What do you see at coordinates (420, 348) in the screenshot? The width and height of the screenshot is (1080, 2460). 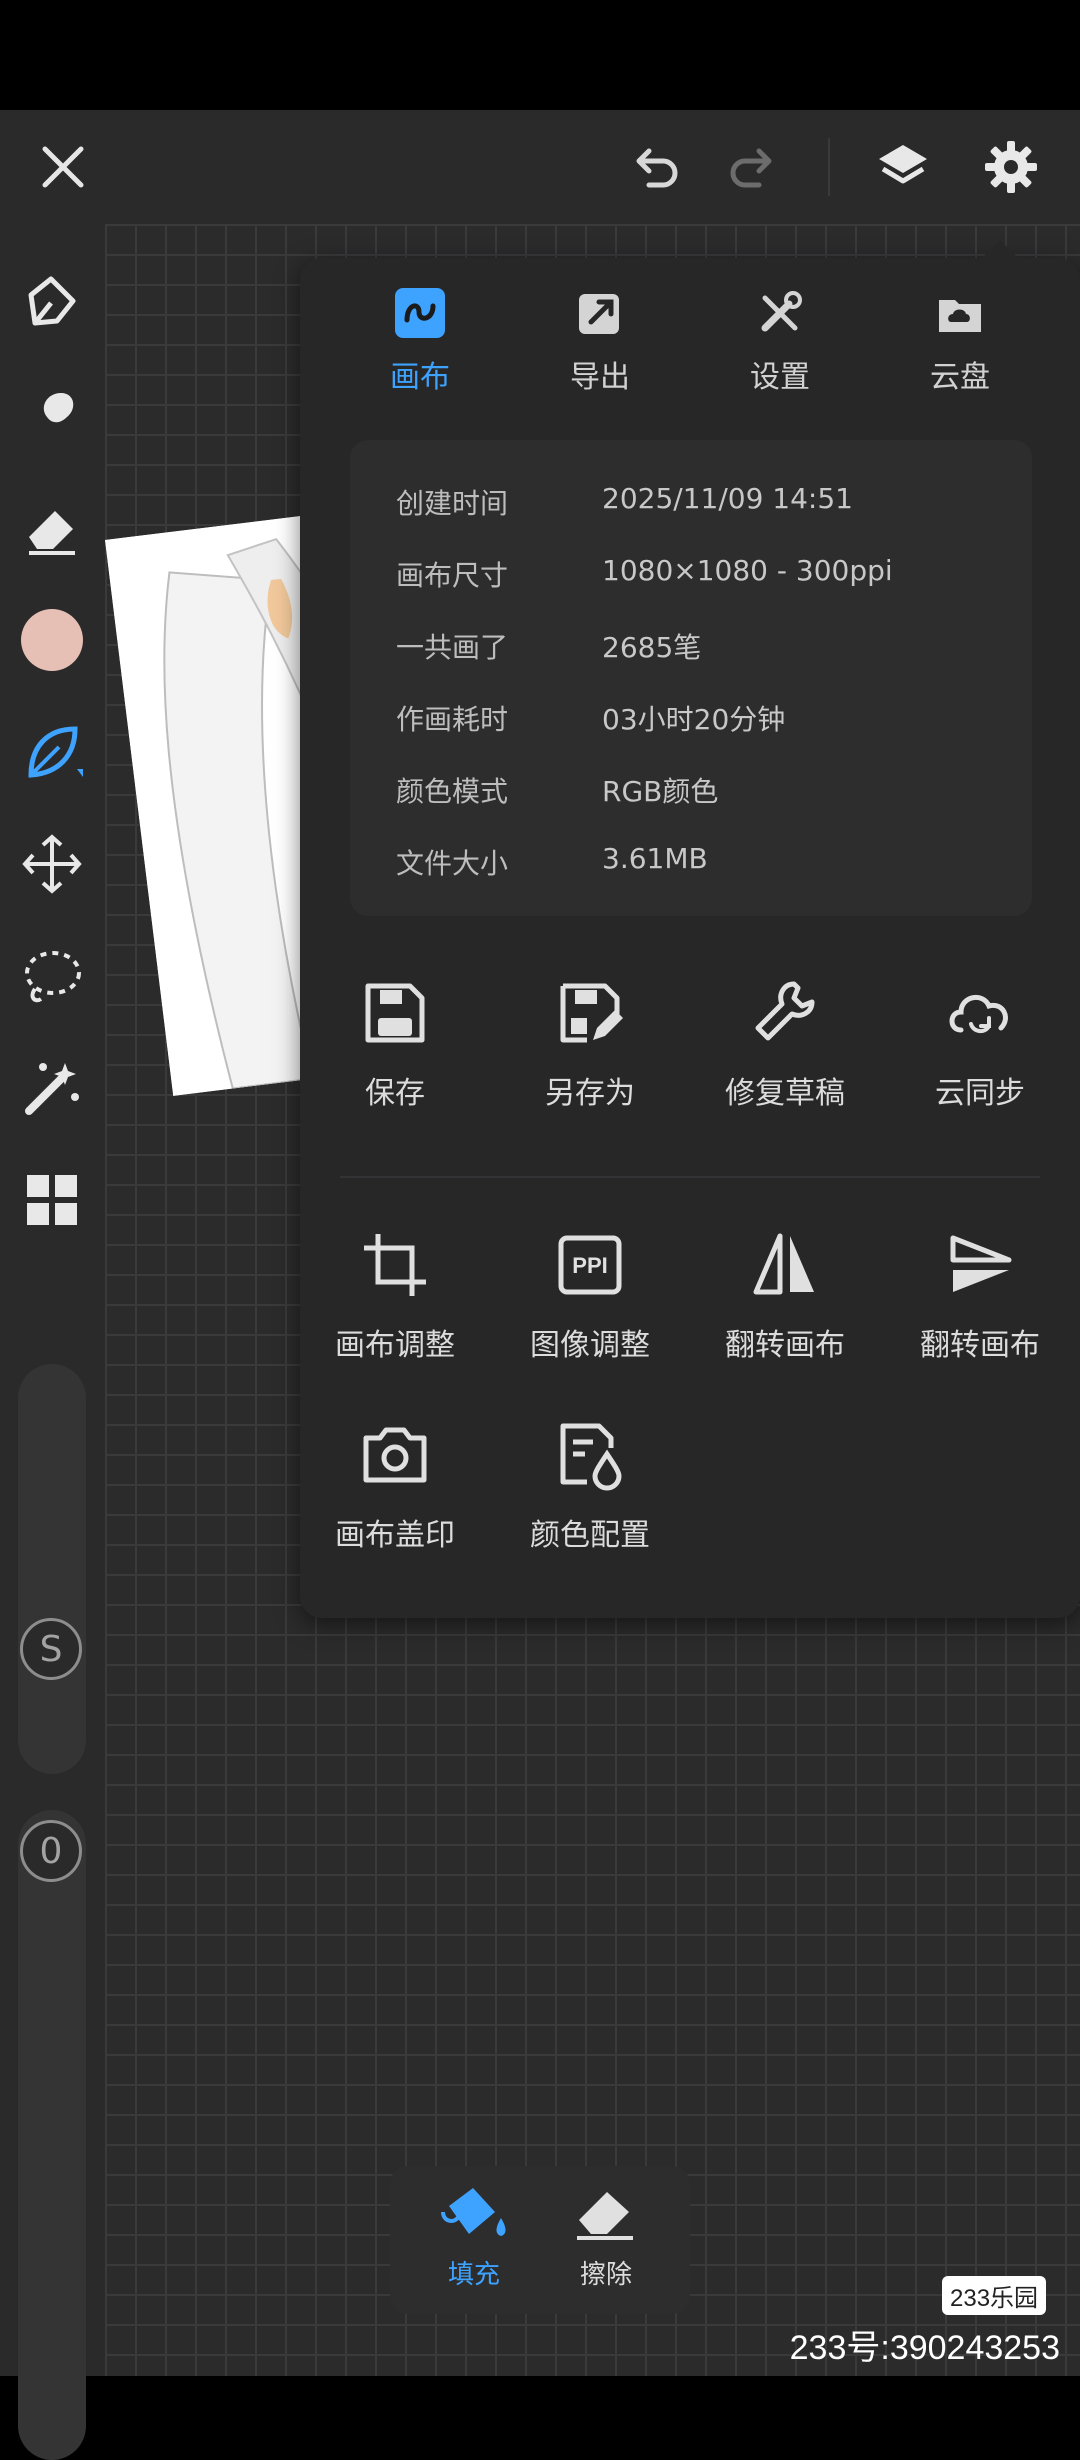 I see `tab-canvas: 画布` at bounding box center [420, 348].